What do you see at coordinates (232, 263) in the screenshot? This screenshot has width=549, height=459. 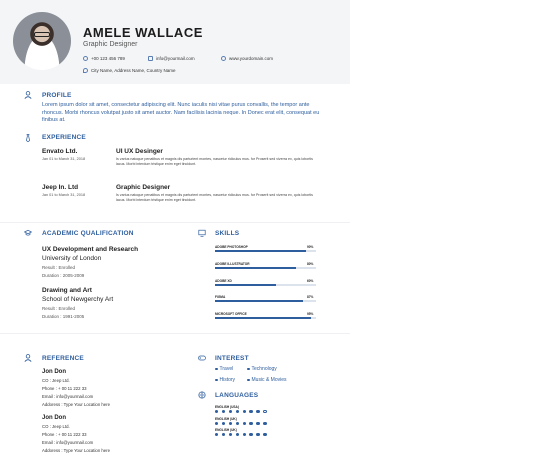 I see `skill-name: ADOBE ILLUSTRATOR` at bounding box center [232, 263].